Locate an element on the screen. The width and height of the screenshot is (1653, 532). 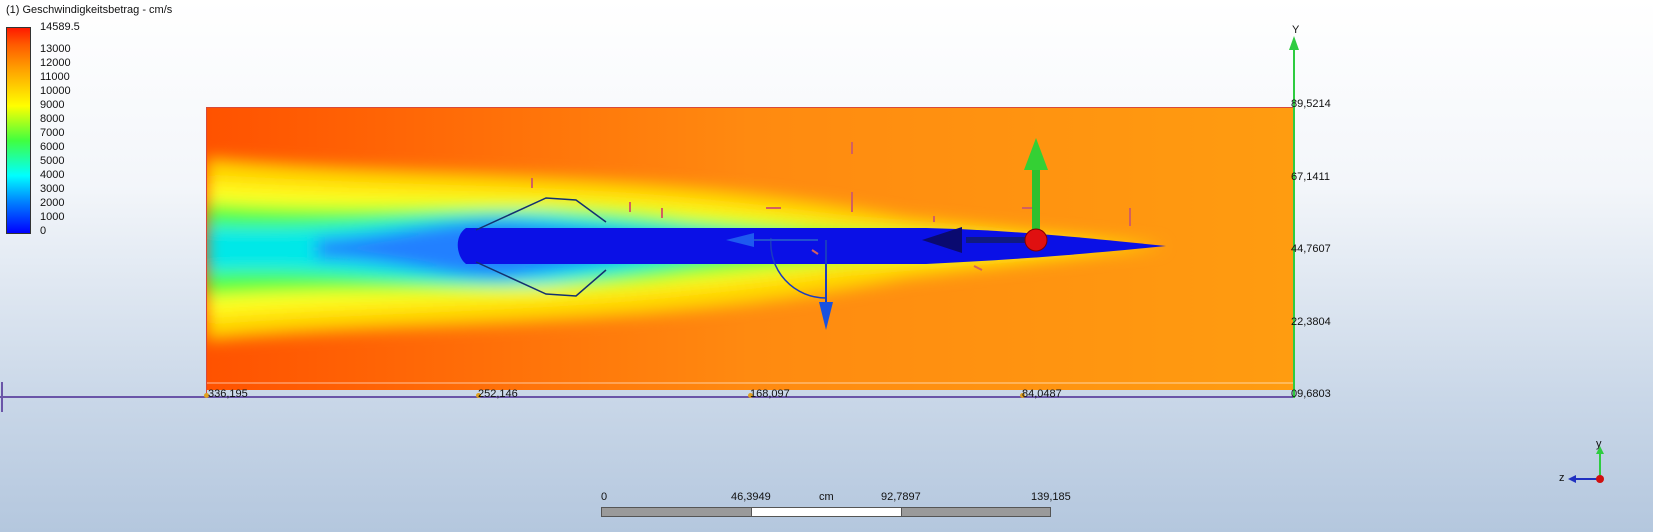
legend-max-label: 14589.5 is located at coordinates (60, 27).